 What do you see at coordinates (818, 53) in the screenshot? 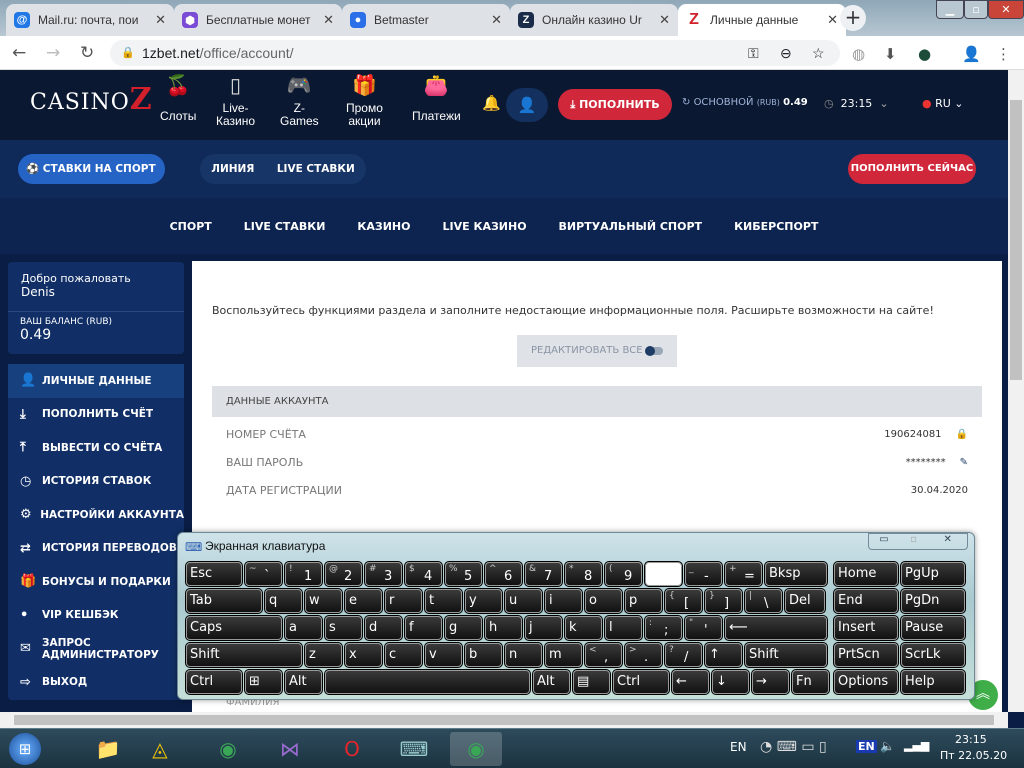
I see `star-icon: ☆` at bounding box center [818, 53].